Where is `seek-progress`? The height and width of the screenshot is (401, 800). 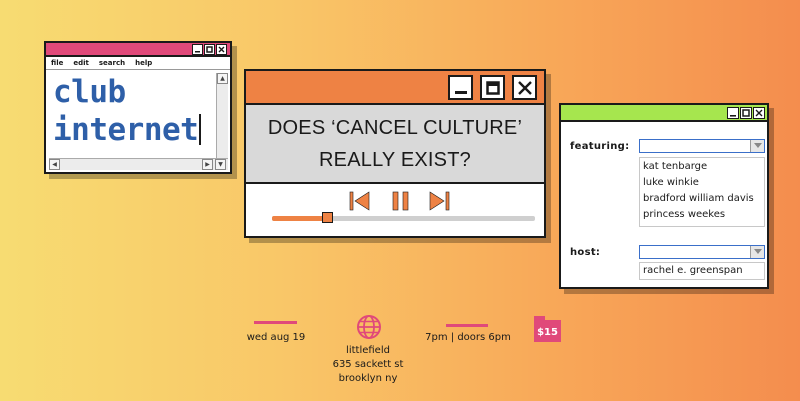
seek-progress is located at coordinates (300, 218).